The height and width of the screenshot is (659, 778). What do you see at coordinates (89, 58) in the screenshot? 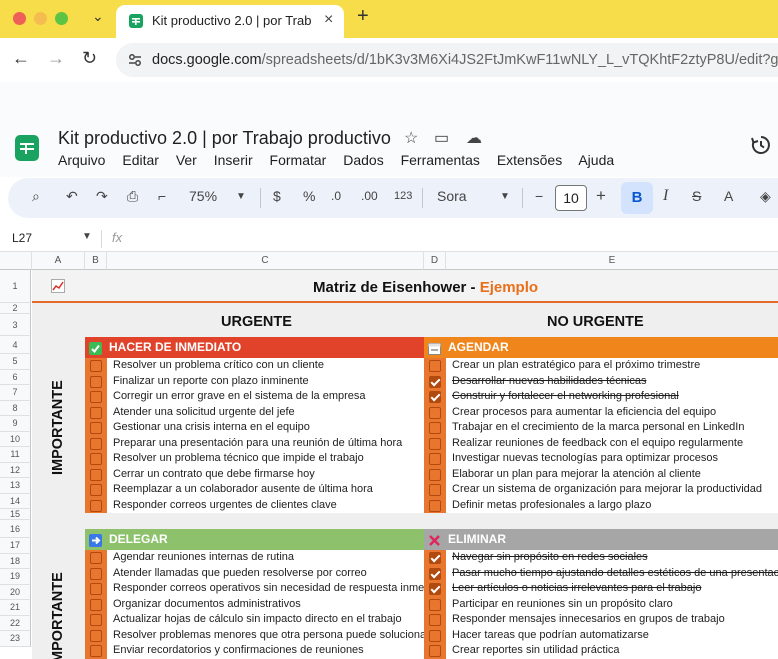
I see `reload-icon: ↻` at bounding box center [89, 58].